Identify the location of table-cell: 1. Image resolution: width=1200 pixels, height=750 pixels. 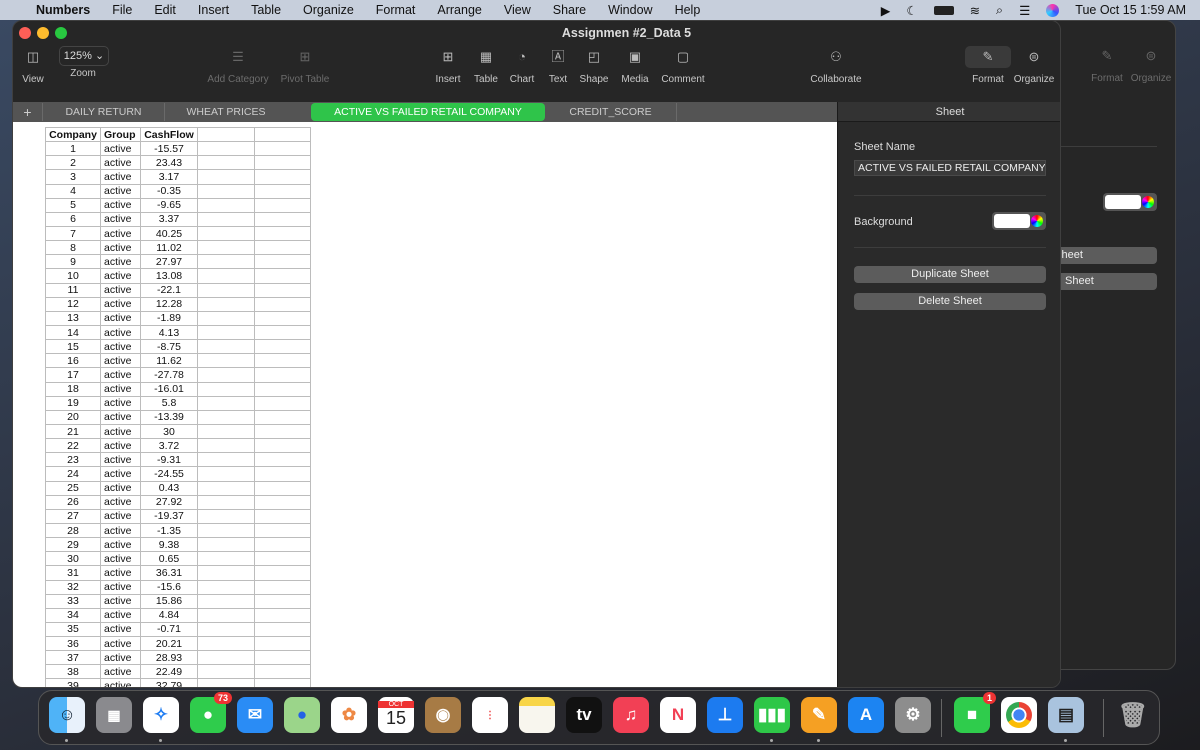
(73, 149).